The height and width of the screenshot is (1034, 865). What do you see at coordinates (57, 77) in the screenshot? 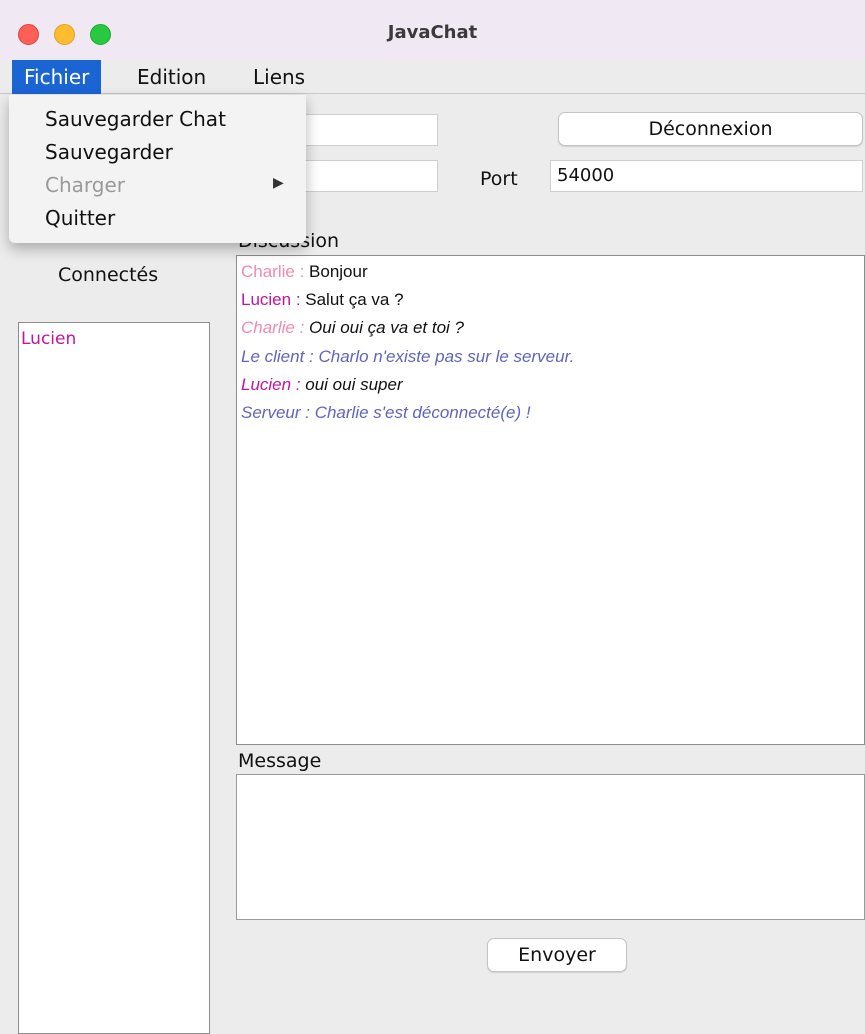
I see `menu-fichier: Fichier` at bounding box center [57, 77].